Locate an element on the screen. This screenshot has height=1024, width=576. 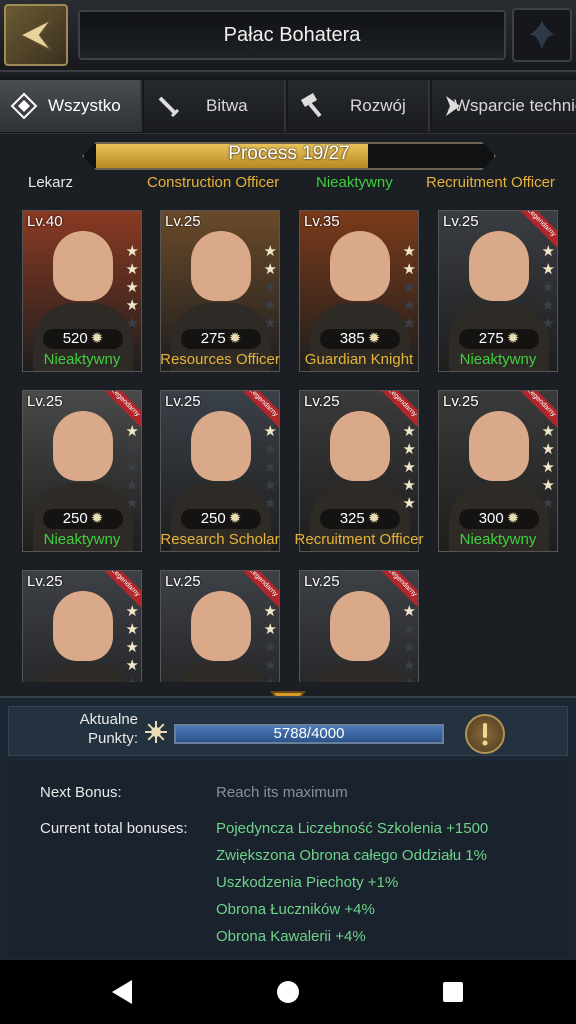
back-arrow-icon is located at coordinates (35, 35).